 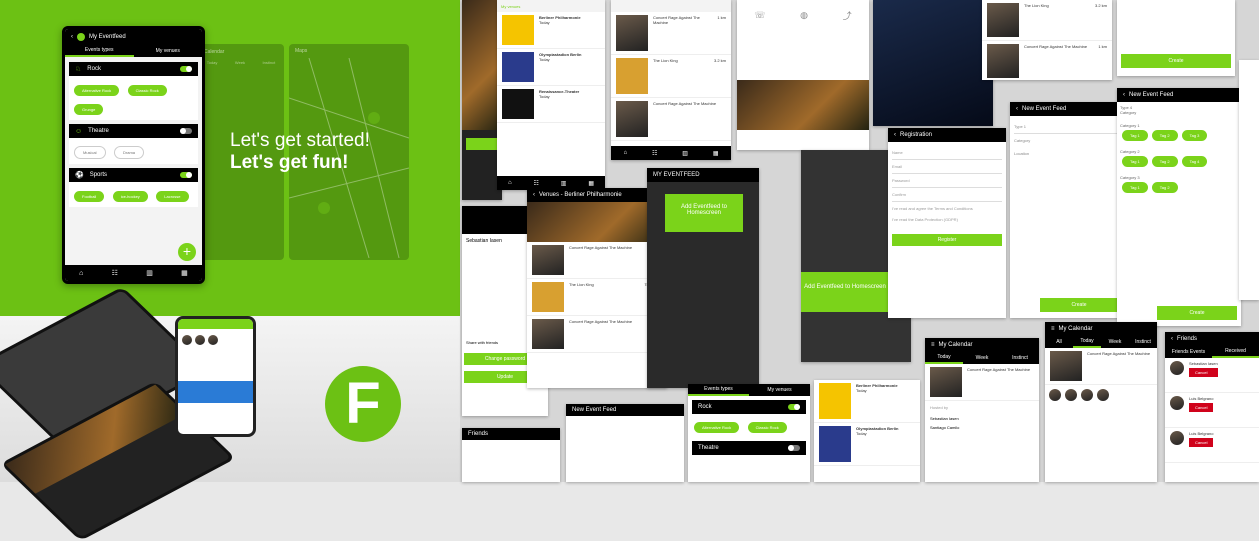 I want to click on venue-row: Renaissance-Theater Today, so click(x=551, y=104).